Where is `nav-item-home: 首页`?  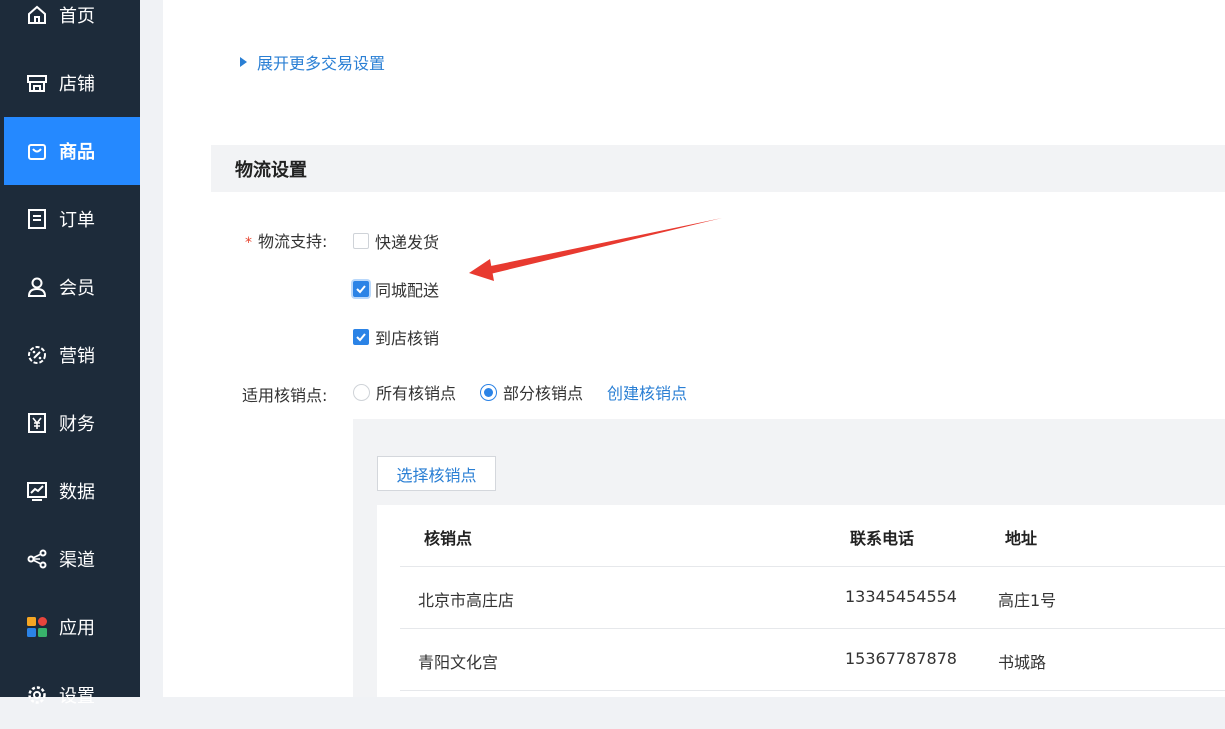
nav-item-home: 首页 is located at coordinates (72, 24).